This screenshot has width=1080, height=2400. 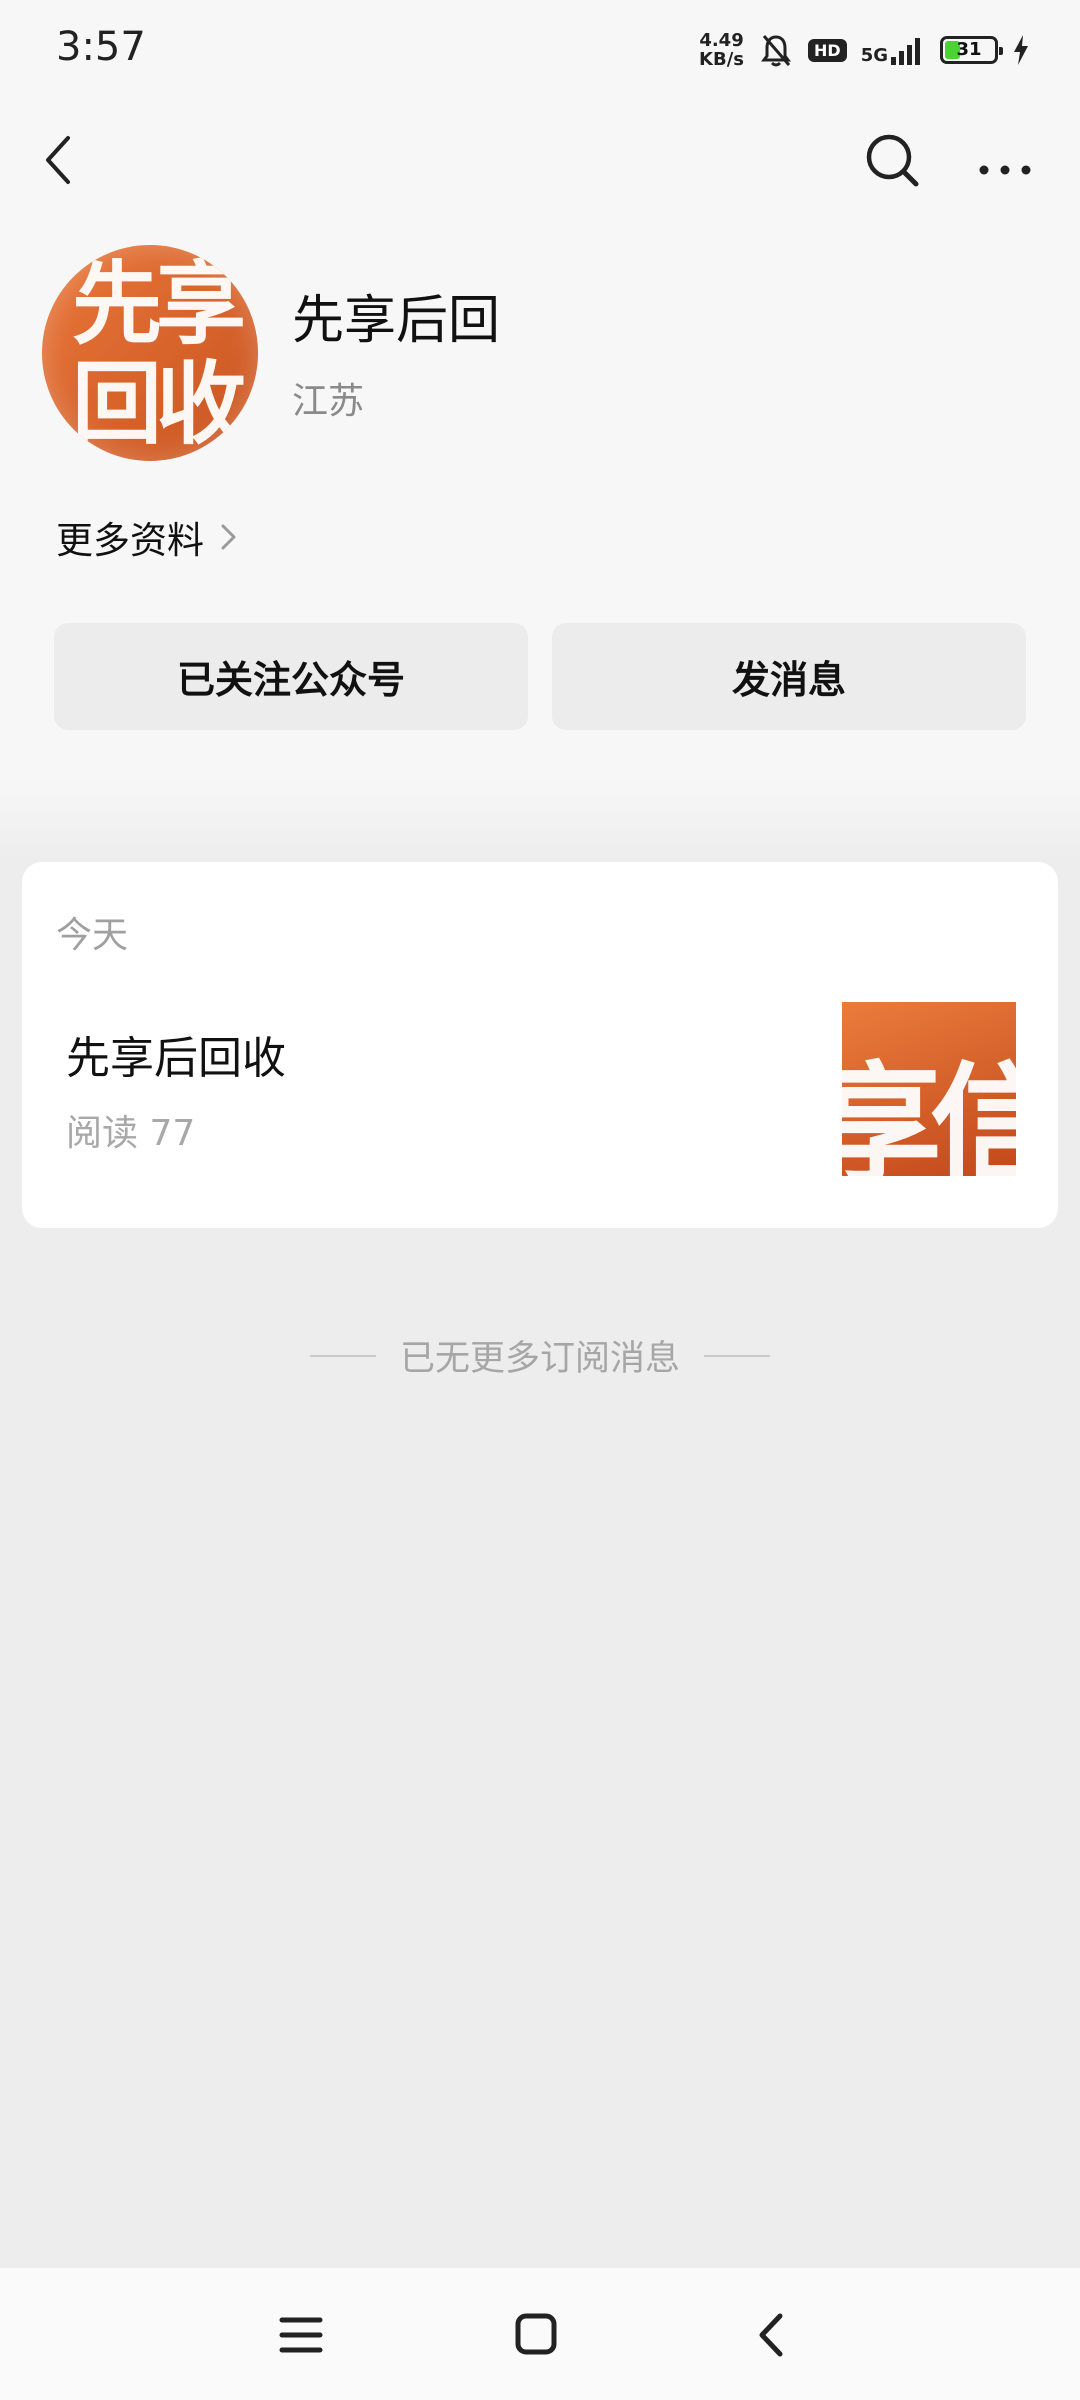 I want to click on status-time: 3:57, so click(x=101, y=47).